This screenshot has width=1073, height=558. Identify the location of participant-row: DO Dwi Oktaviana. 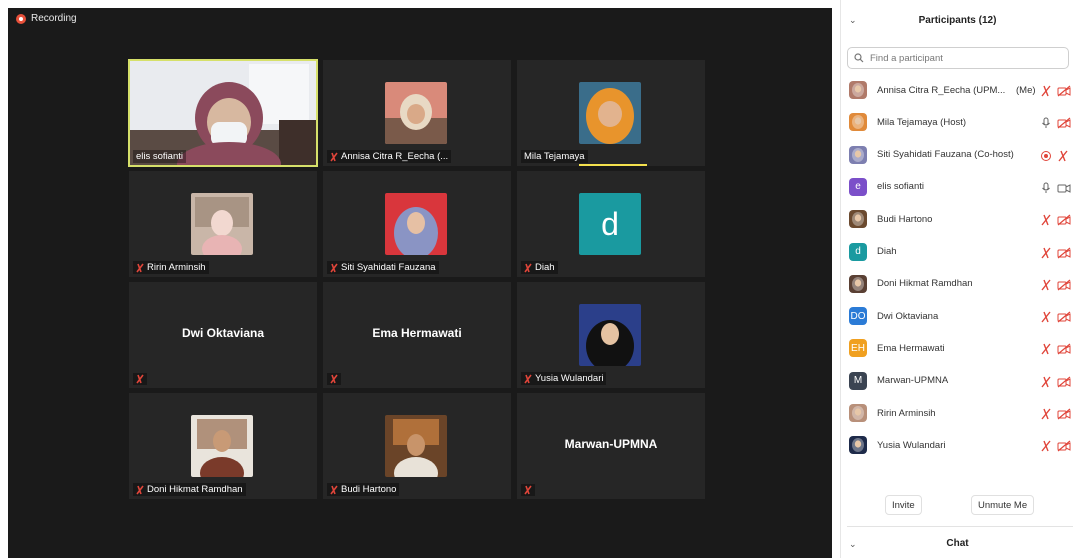
(957, 316).